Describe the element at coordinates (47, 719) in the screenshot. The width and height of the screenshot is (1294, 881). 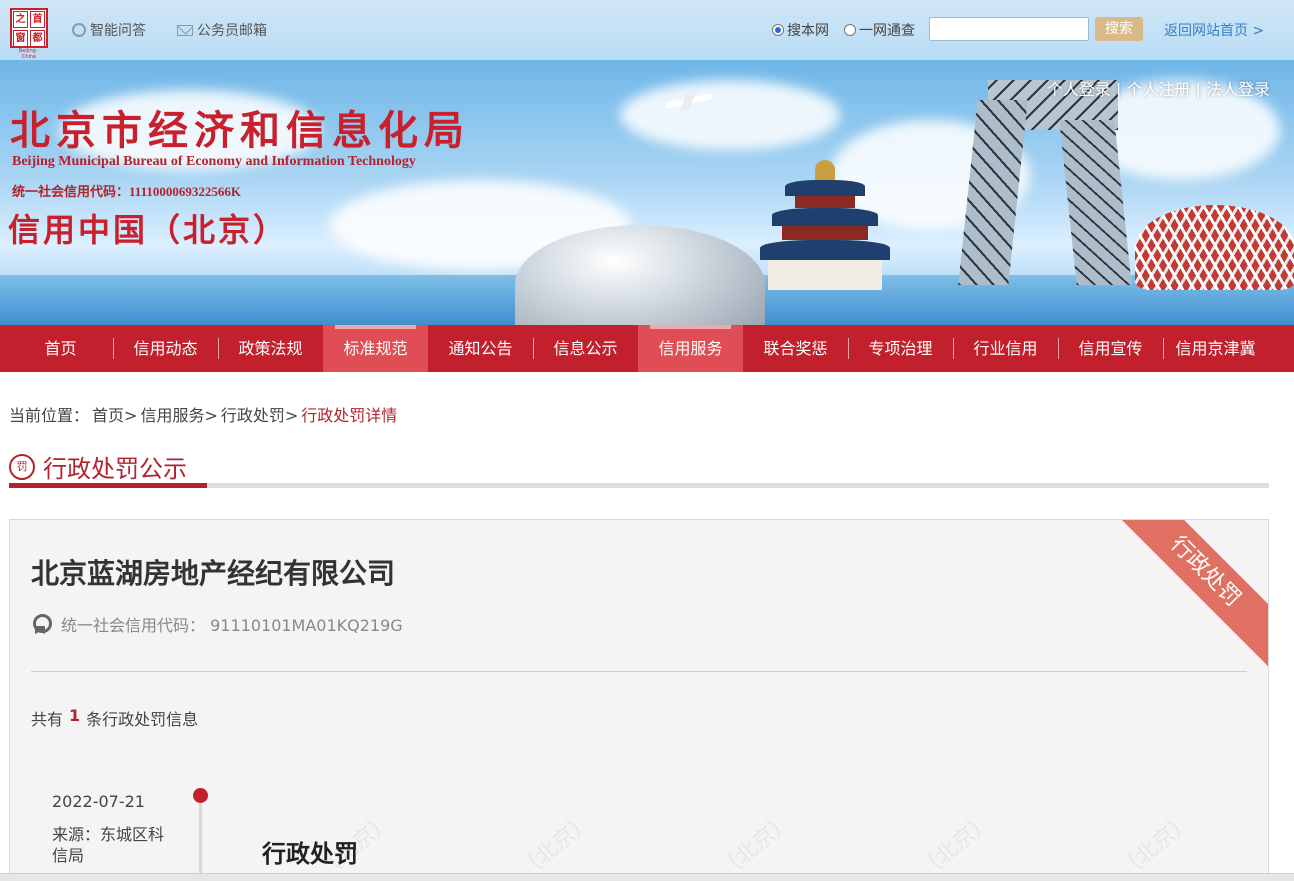
I see `record-count-prefix: 共有` at that location.